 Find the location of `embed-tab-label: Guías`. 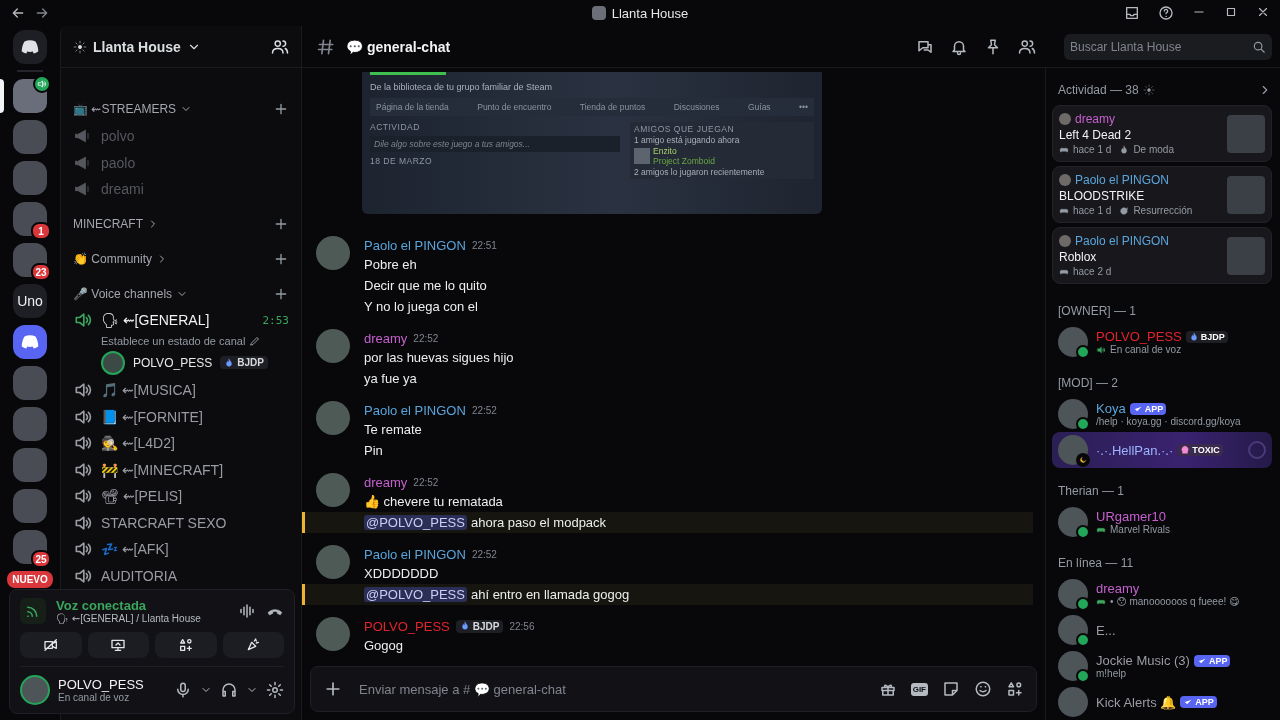

embed-tab-label: Guías is located at coordinates (759, 107).